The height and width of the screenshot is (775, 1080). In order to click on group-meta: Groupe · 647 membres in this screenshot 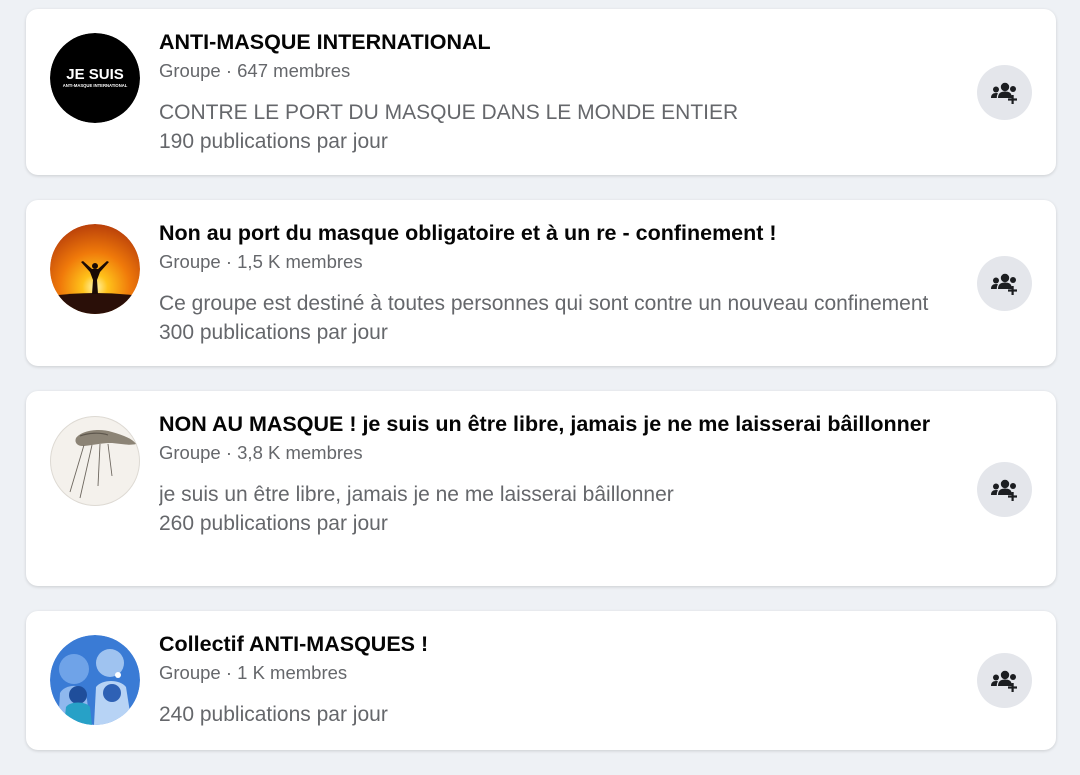, I will do `click(255, 70)`.